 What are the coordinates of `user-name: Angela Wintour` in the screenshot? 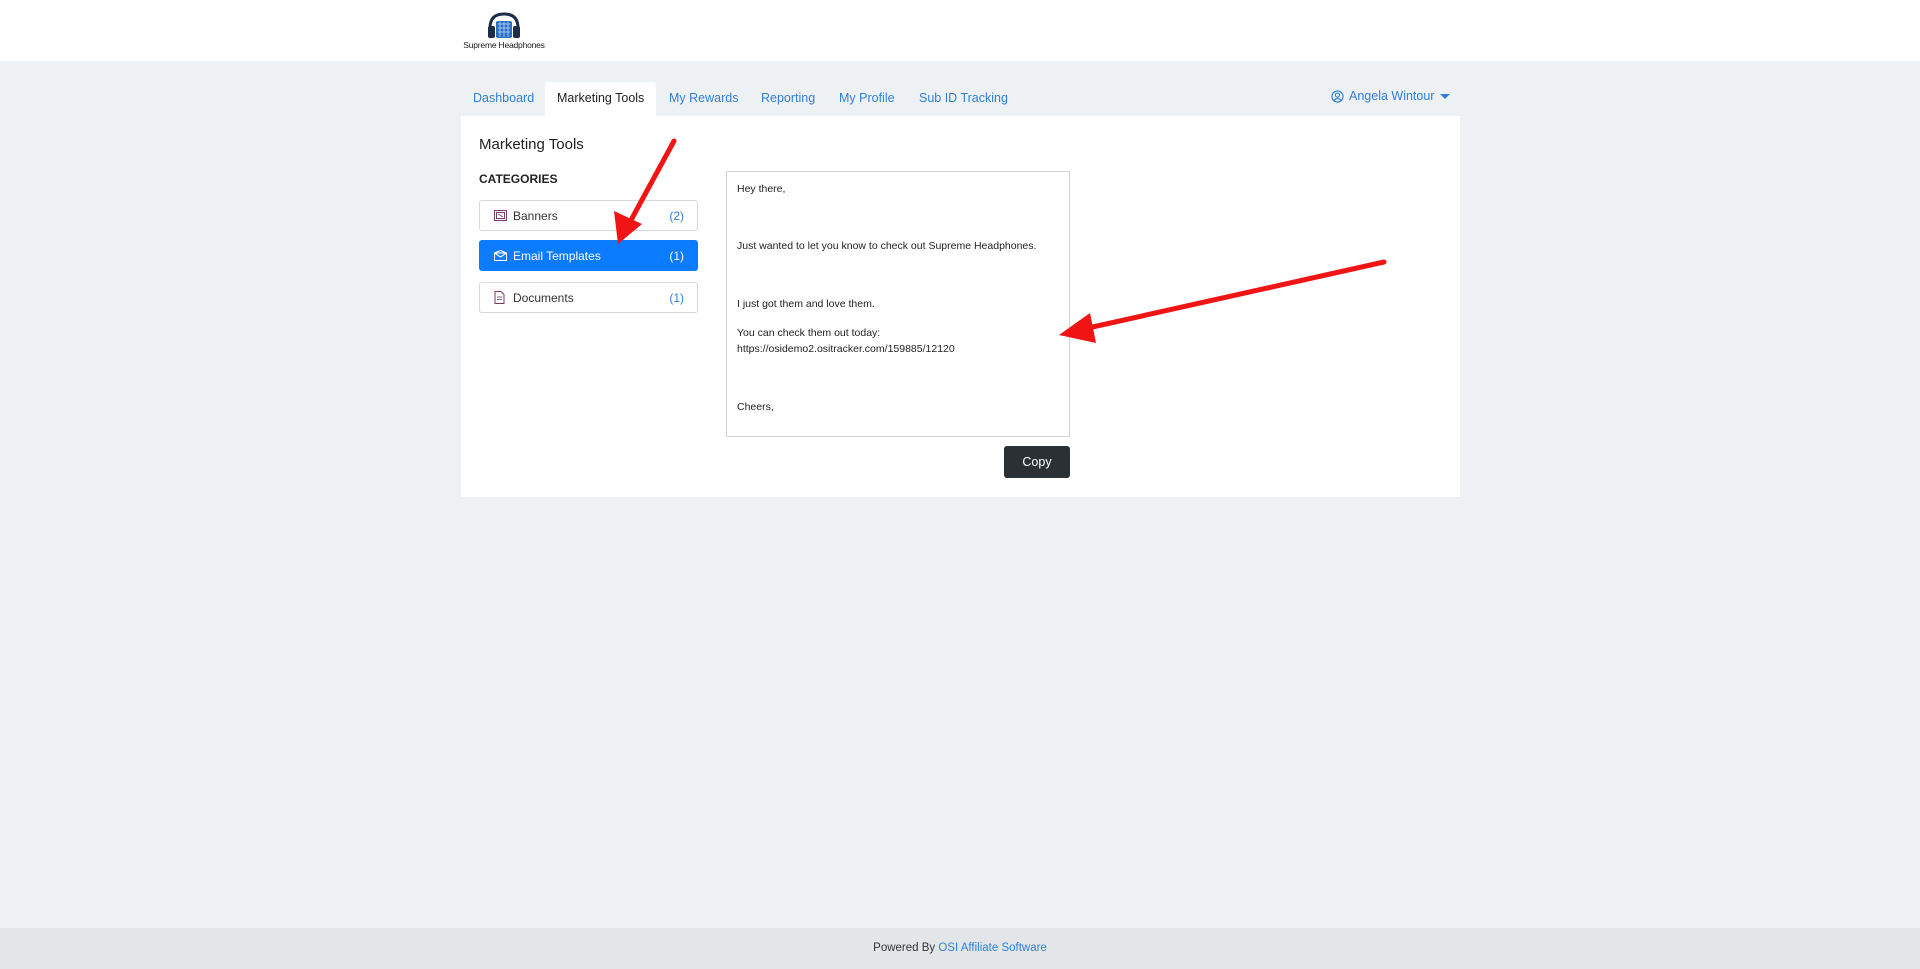 It's located at (1392, 96).